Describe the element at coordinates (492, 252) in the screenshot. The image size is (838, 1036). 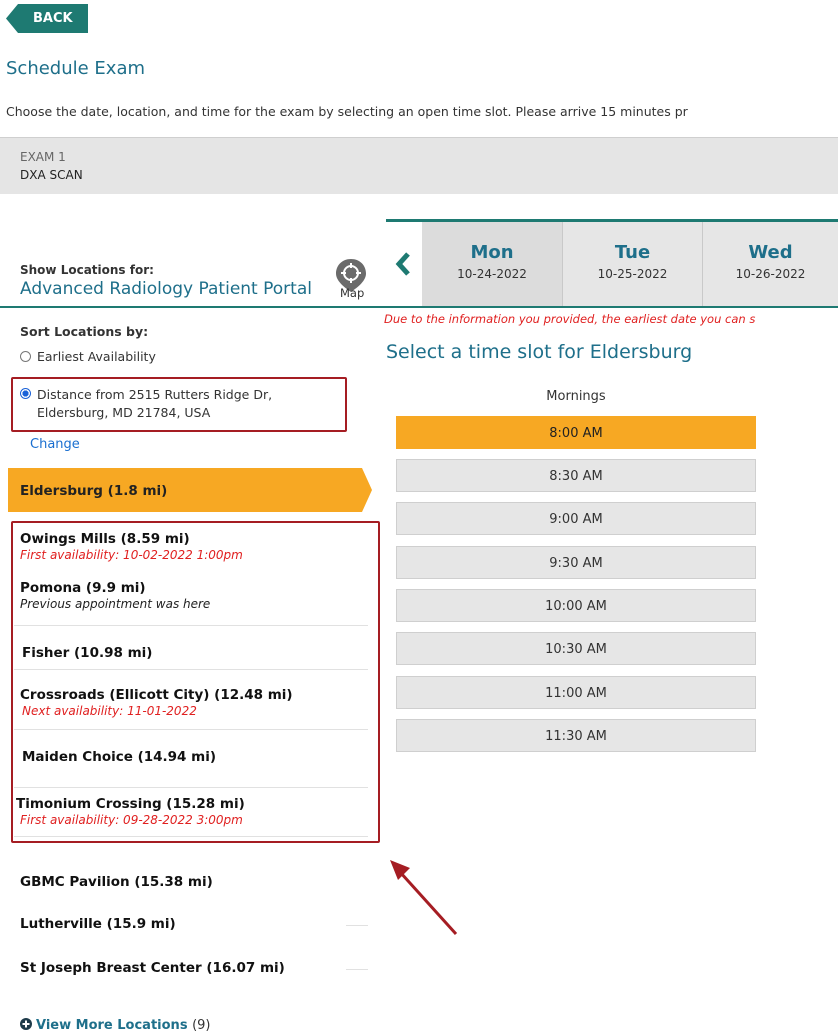
I see `day-label: Mon` at that location.